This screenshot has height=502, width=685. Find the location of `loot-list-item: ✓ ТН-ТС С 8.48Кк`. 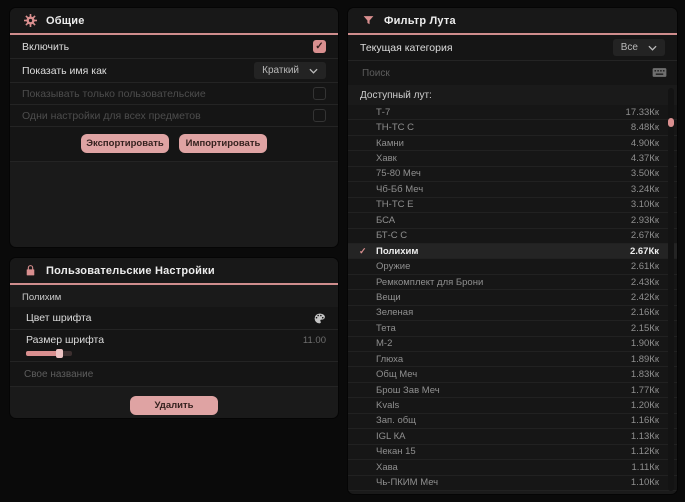

loot-list-item: ✓ ТН-ТС С 8.48Кк is located at coordinates (512, 128).